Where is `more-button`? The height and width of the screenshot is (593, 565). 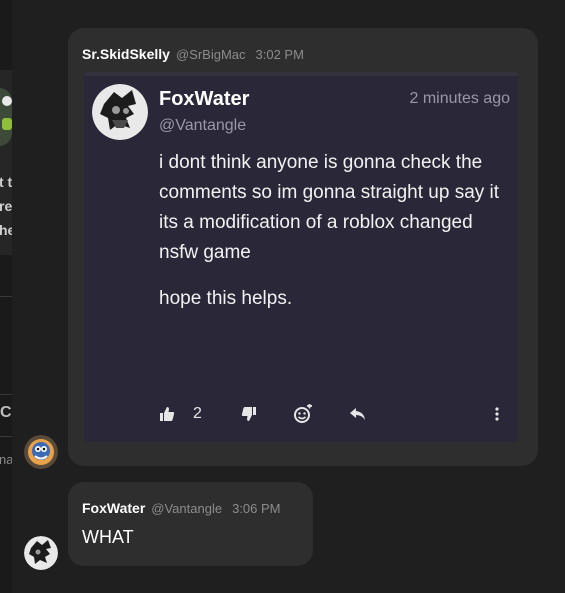
more-button is located at coordinates (497, 414).